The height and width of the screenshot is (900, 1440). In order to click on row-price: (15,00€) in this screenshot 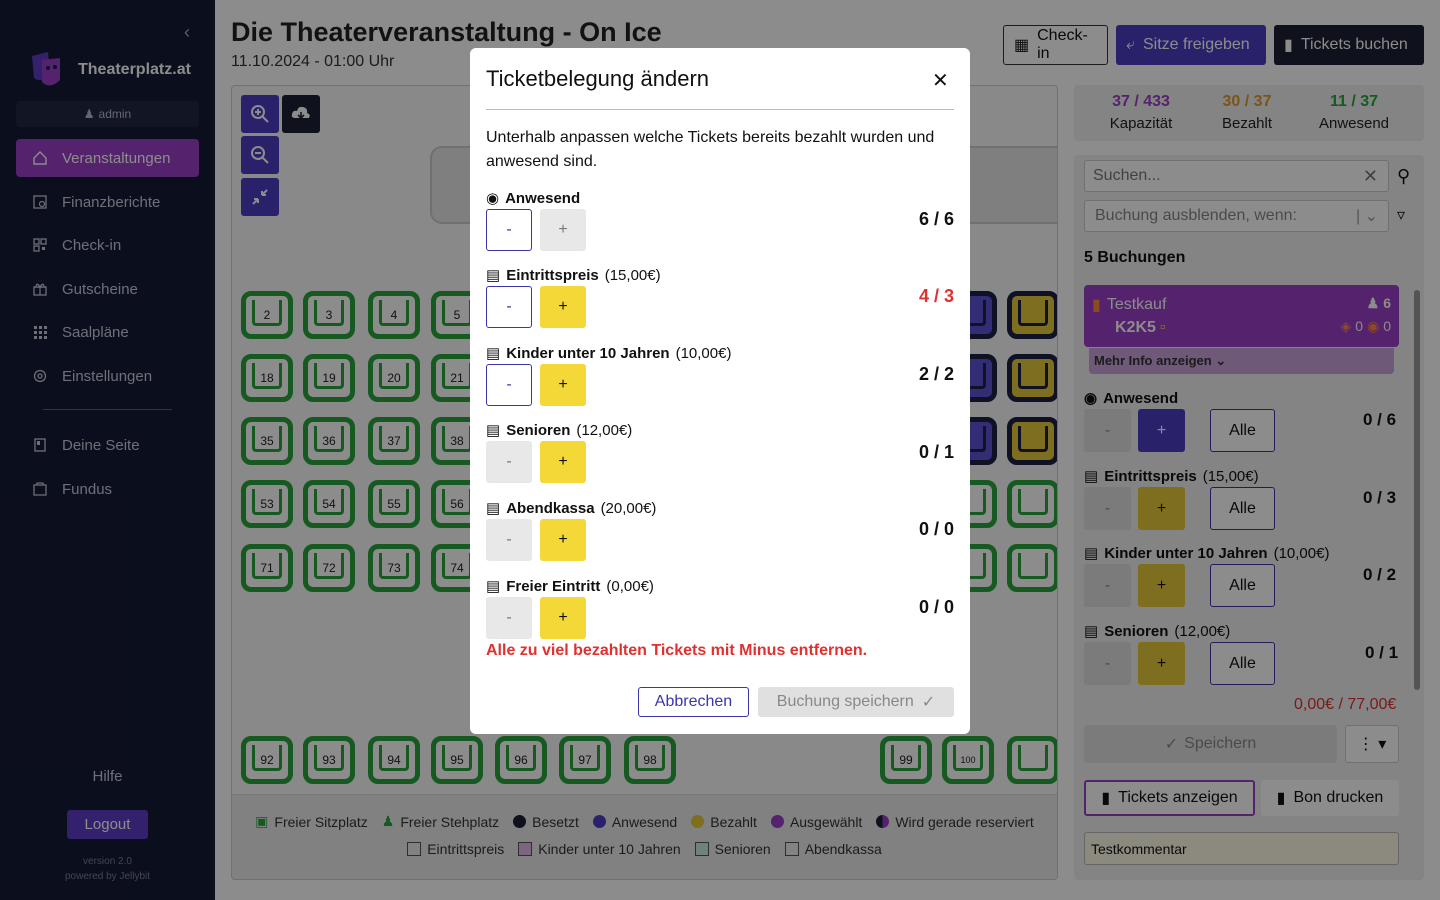, I will do `click(632, 275)`.